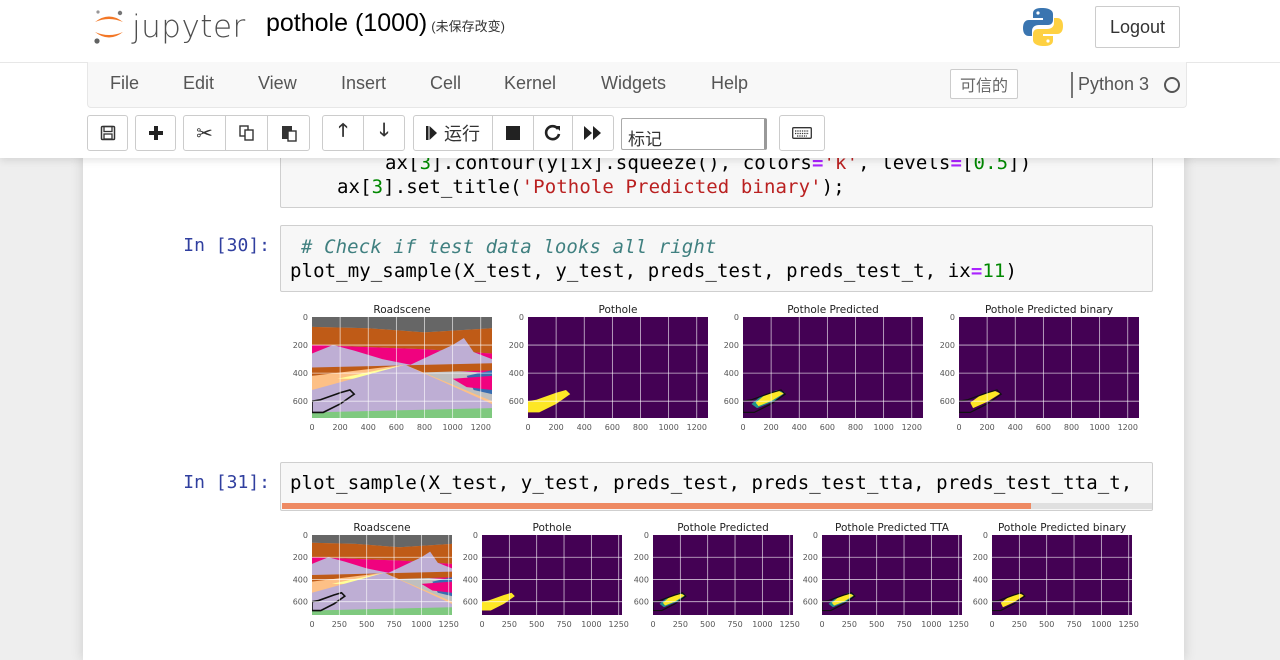 Image resolution: width=1280 pixels, height=660 pixels. Describe the element at coordinates (1129, 624) in the screenshot. I see `x-tick-label: 1250` at that location.